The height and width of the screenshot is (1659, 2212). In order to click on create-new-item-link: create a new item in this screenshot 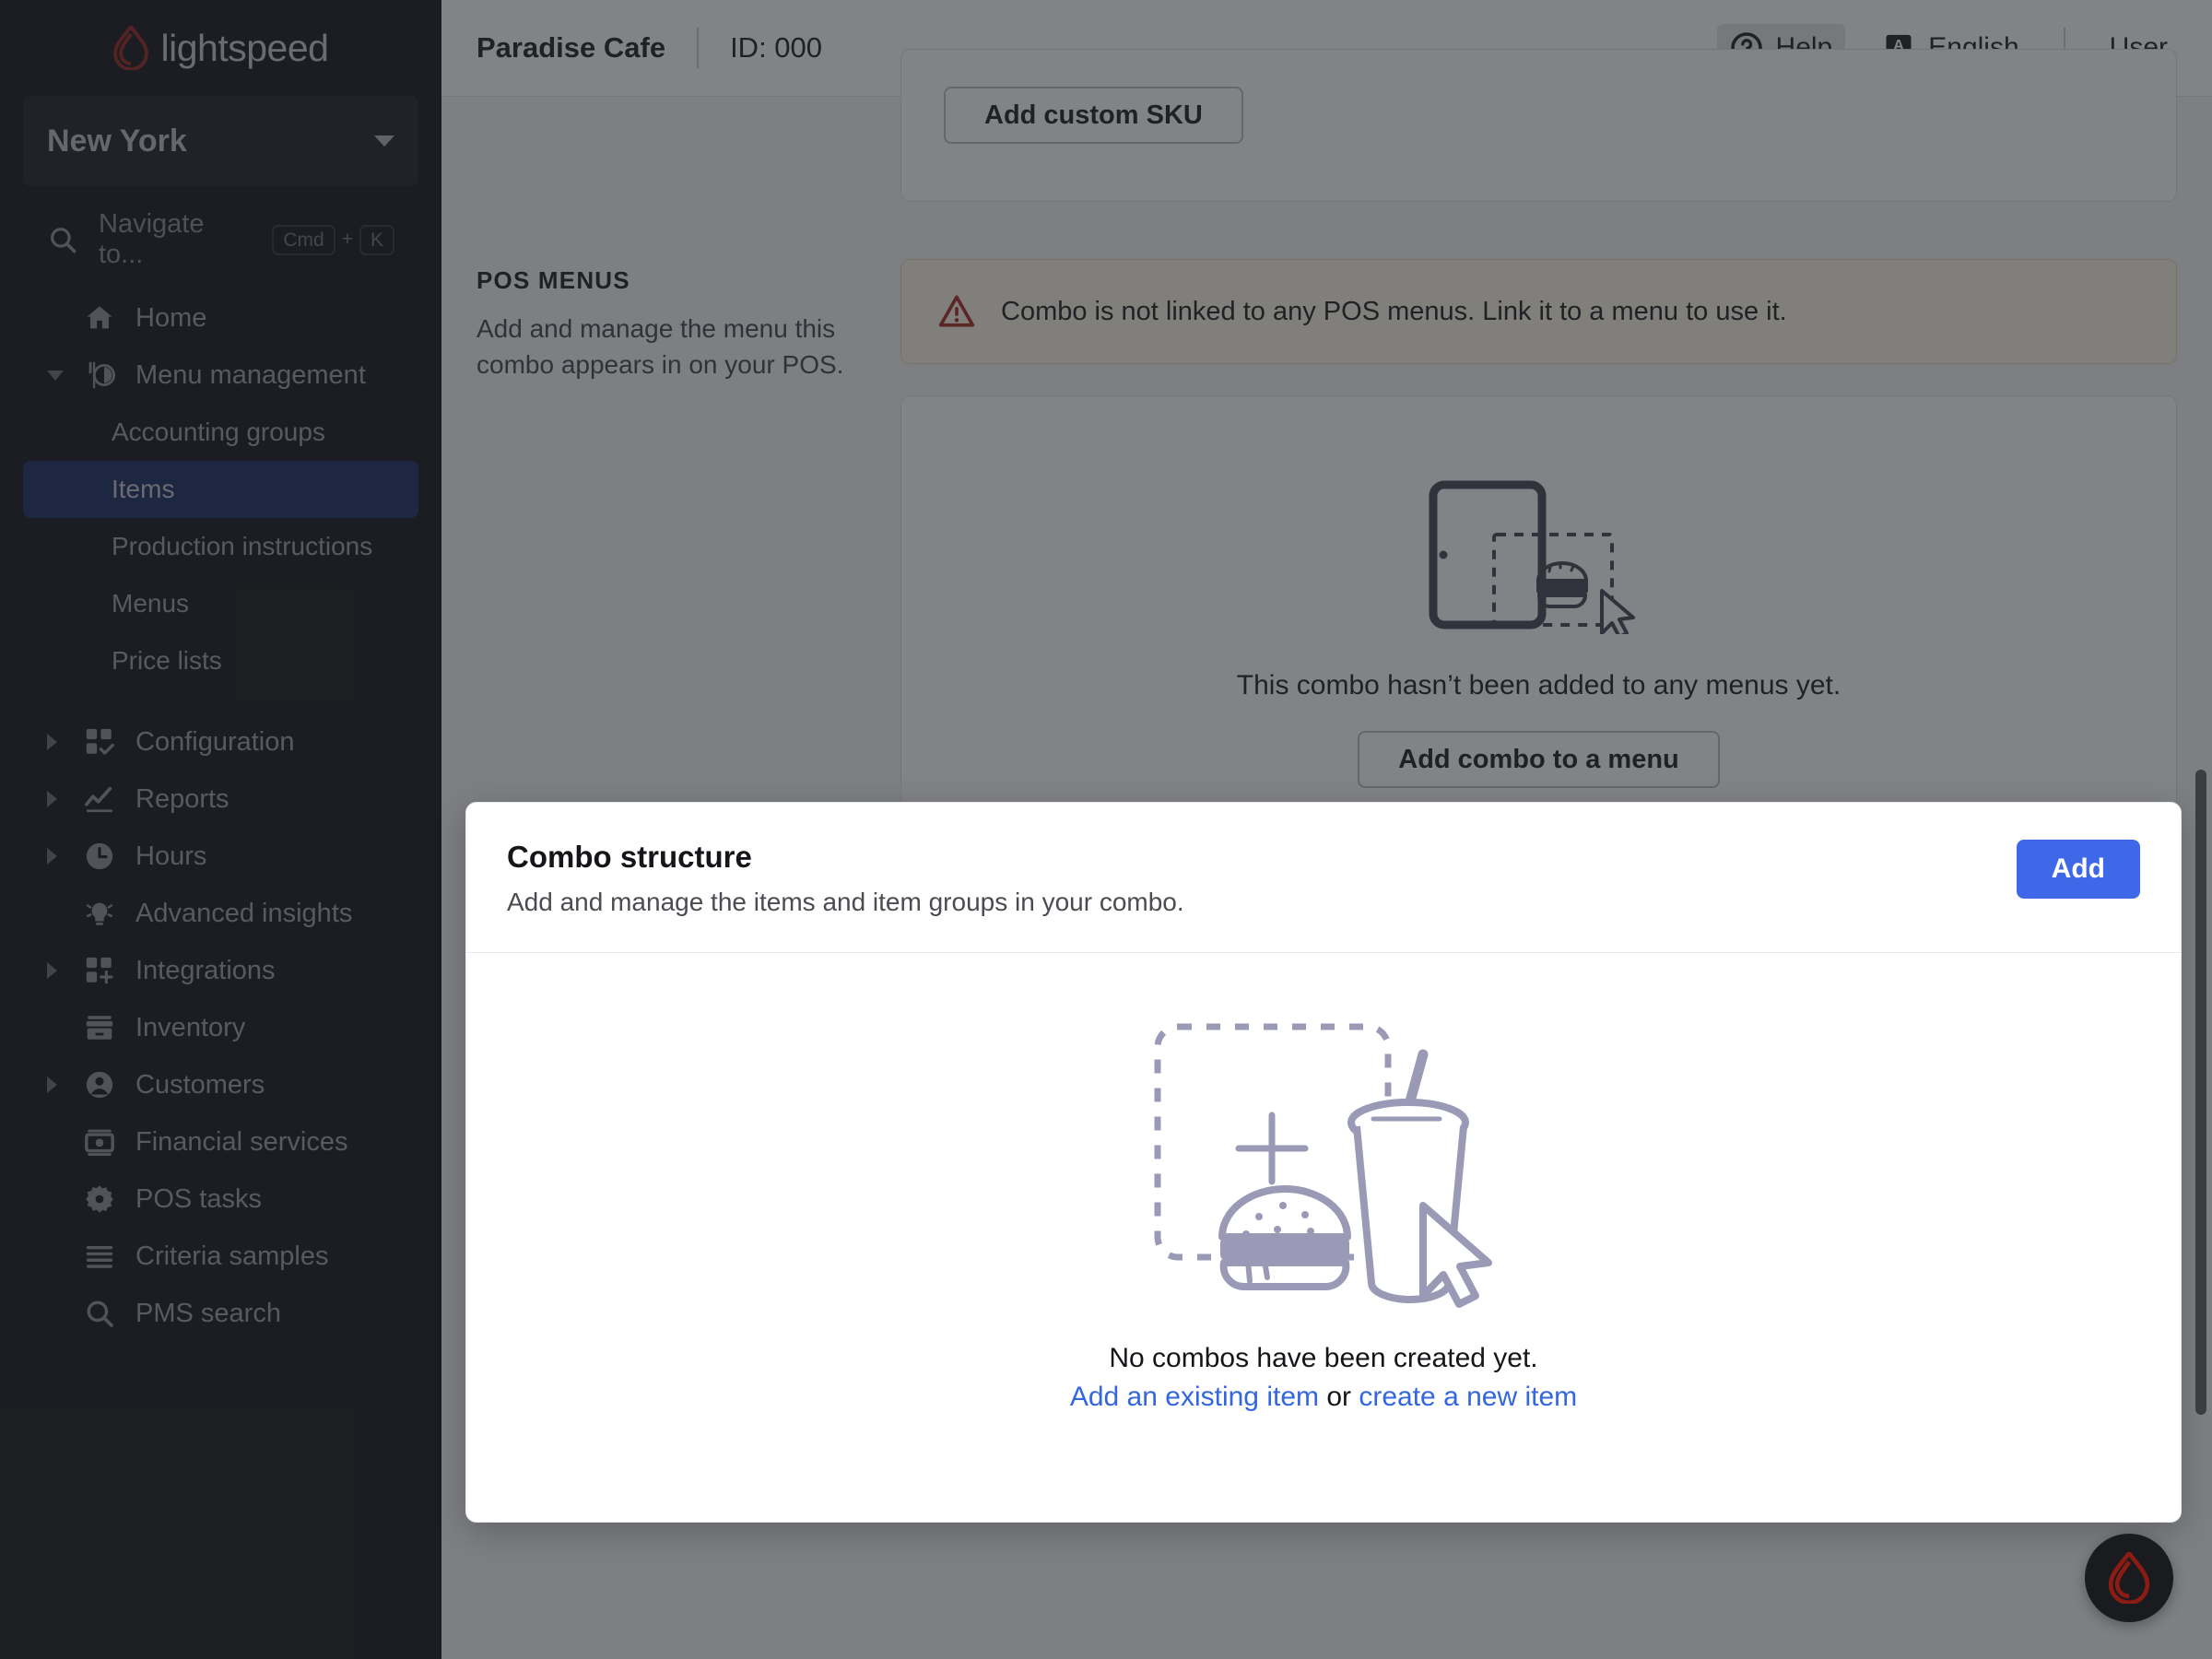, I will do `click(1468, 1397)`.